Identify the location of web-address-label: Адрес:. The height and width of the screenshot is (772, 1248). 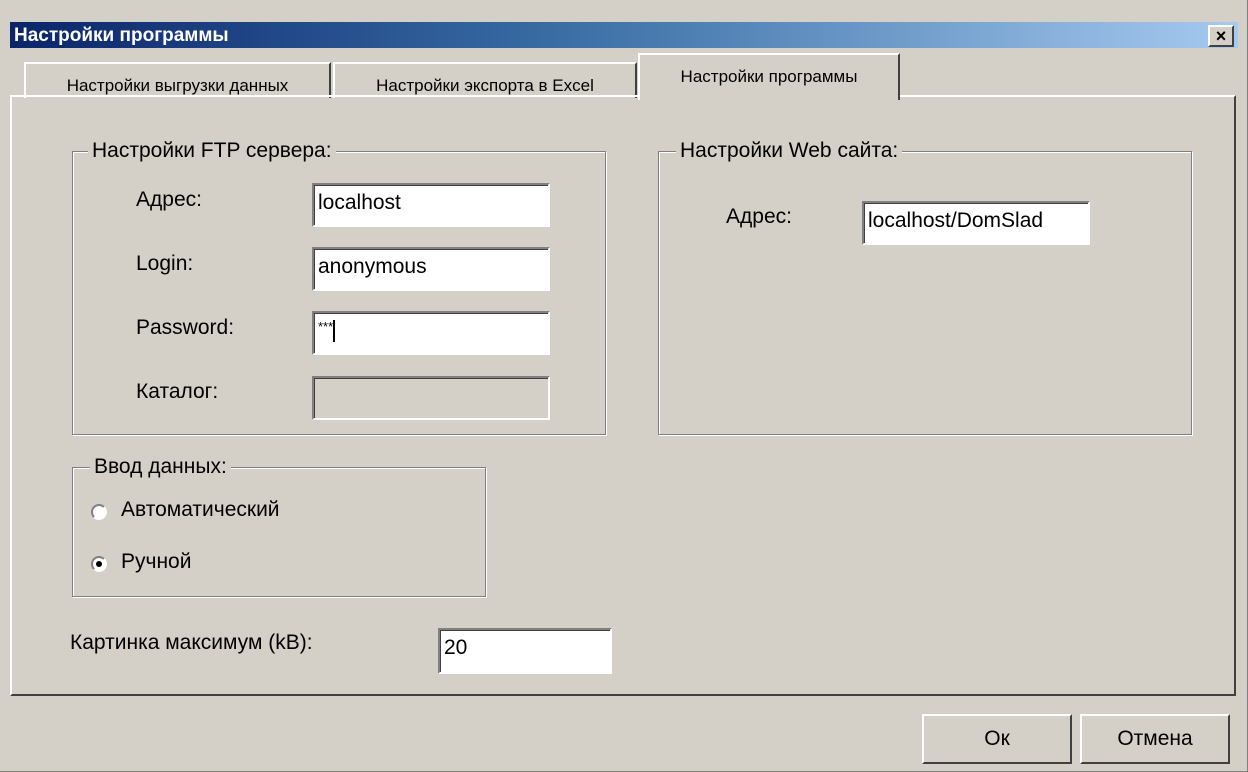
(759, 216).